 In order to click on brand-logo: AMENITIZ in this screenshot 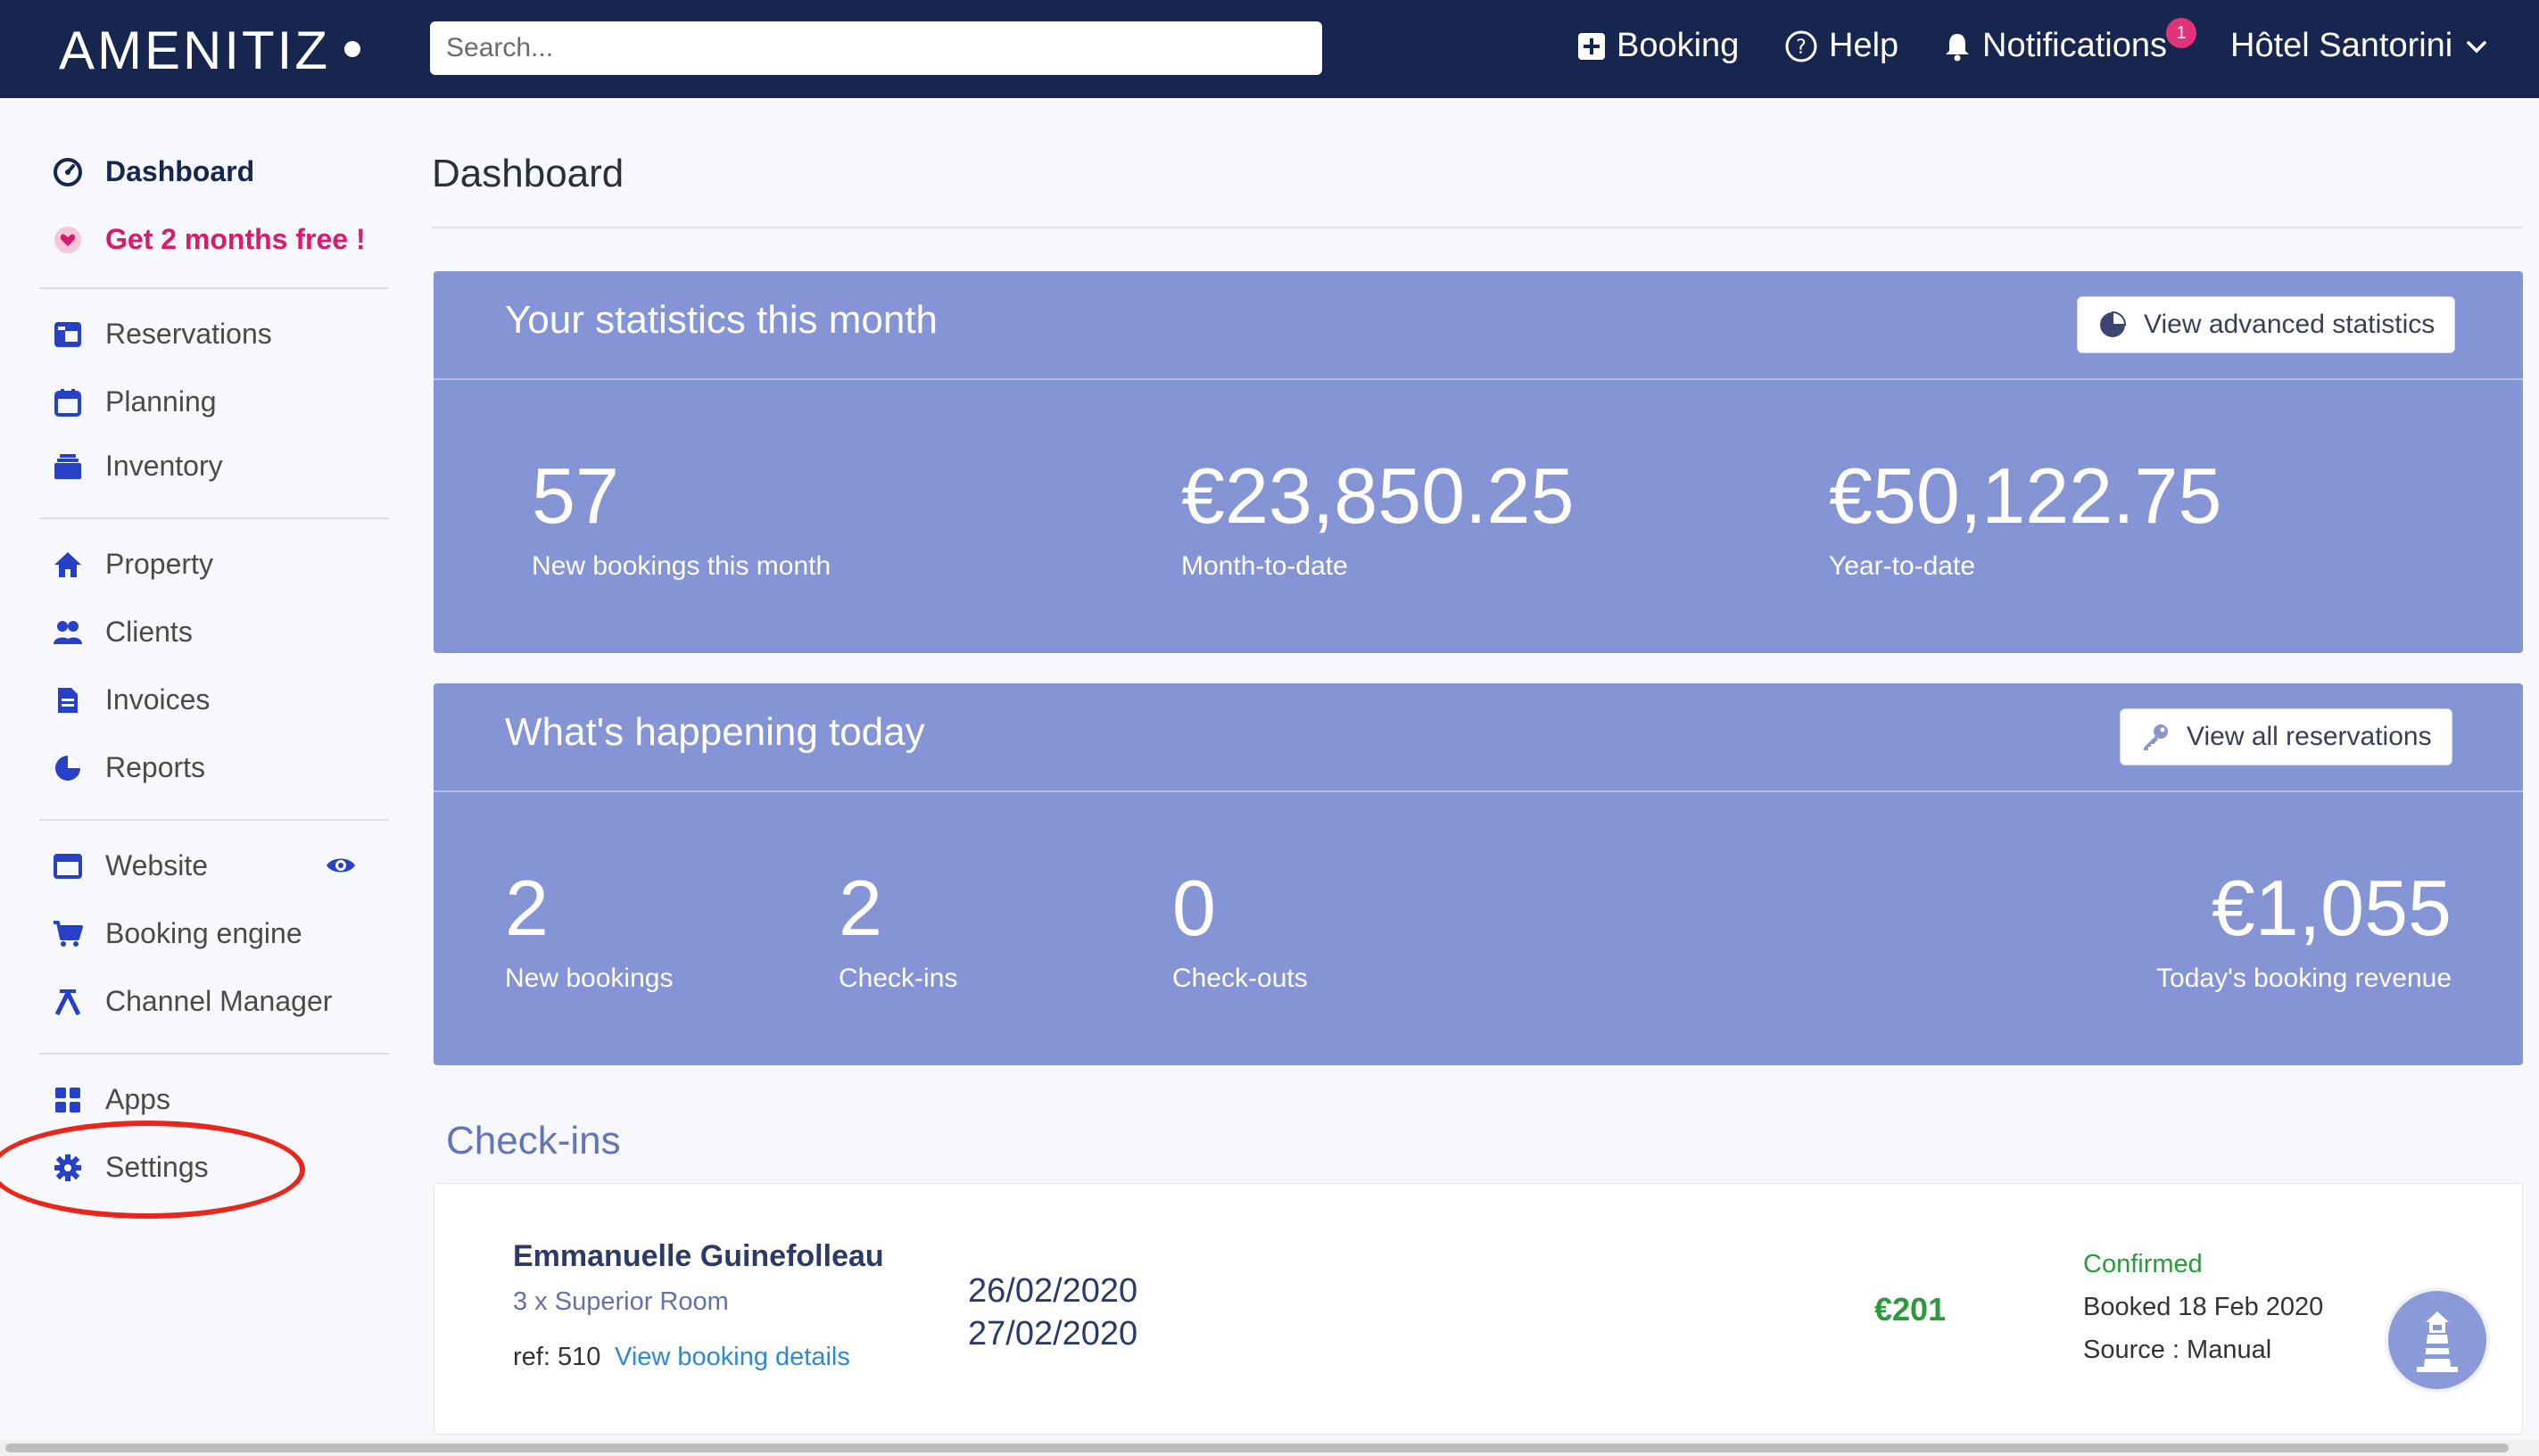, I will do `click(194, 51)`.